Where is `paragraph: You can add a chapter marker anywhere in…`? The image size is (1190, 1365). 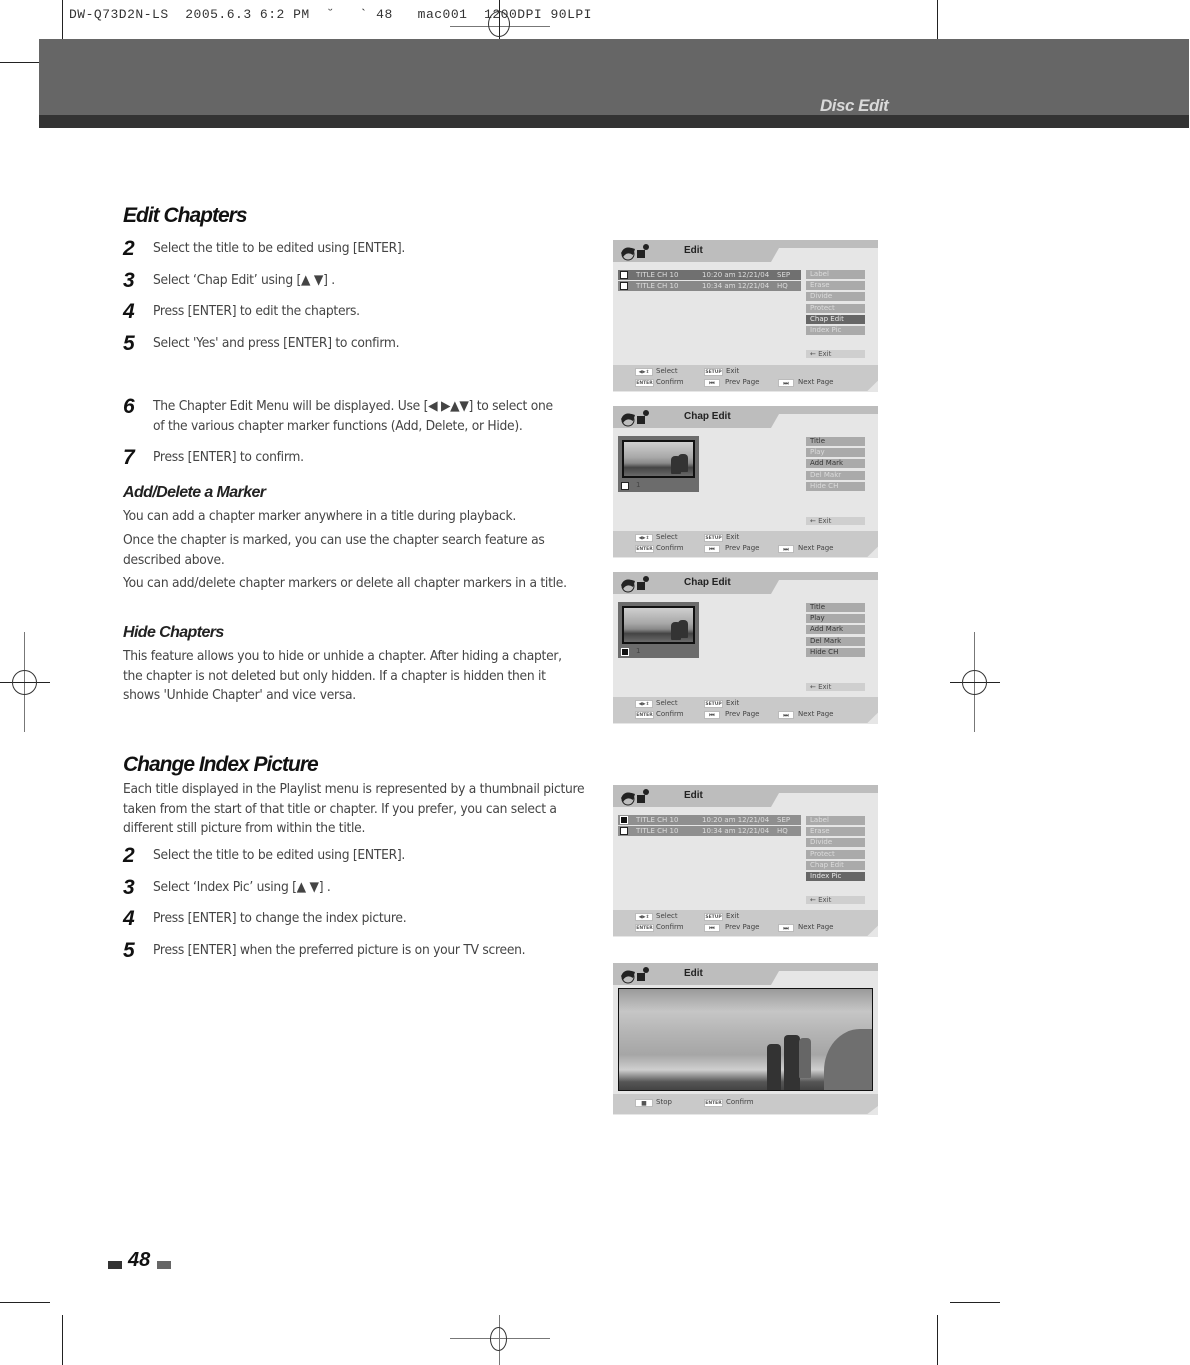
paragraph: You can add a chapter marker anywhere in… is located at coordinates (319, 516).